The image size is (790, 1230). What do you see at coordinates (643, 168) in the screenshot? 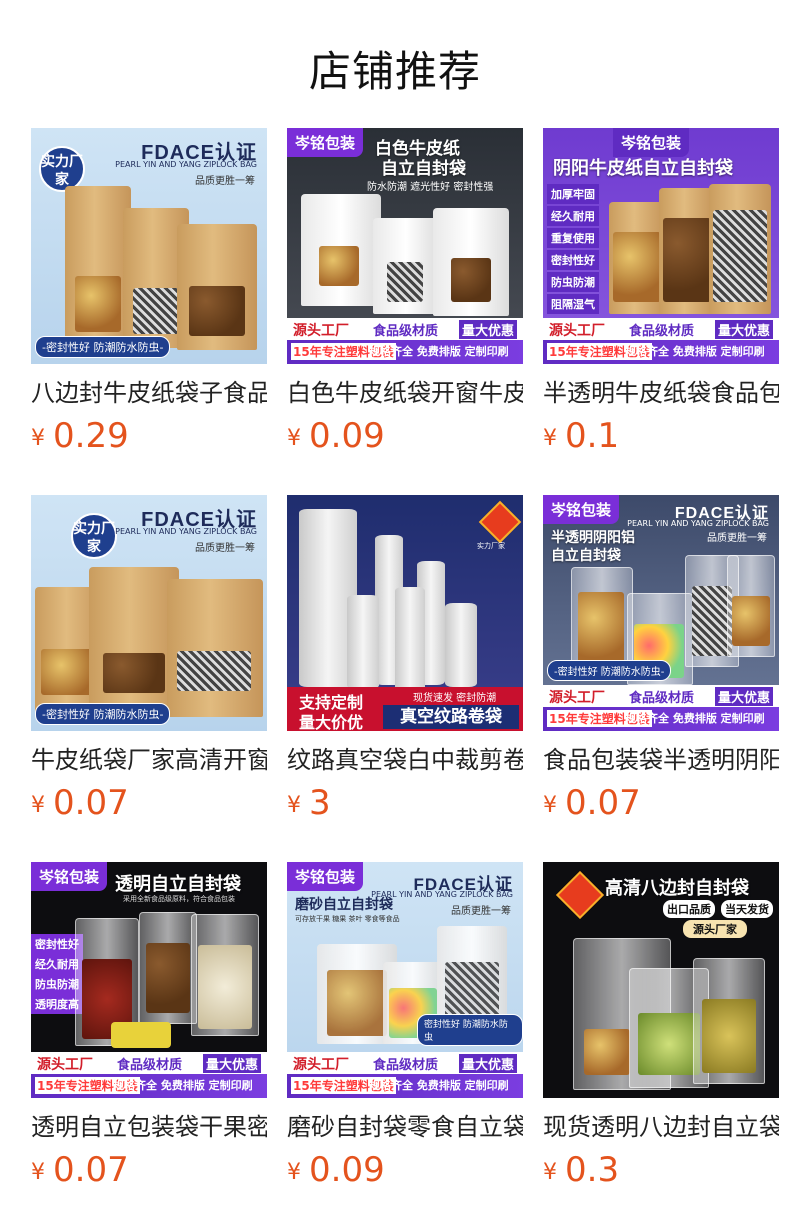
I see `headline: 阴阳牛皮纸自立自封袋` at bounding box center [643, 168].